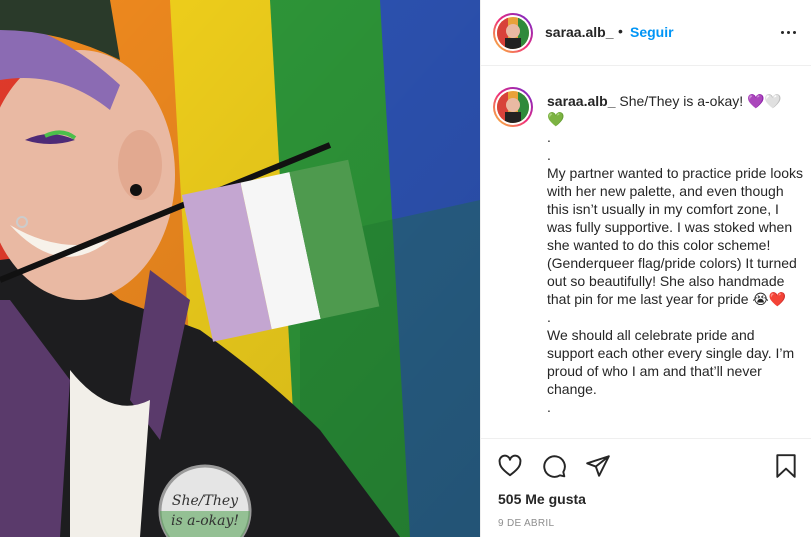 The image size is (811, 537). What do you see at coordinates (646, 487) in the screenshot?
I see `post-footer: 505 Me gusta 9 DE ABRIL` at bounding box center [646, 487].